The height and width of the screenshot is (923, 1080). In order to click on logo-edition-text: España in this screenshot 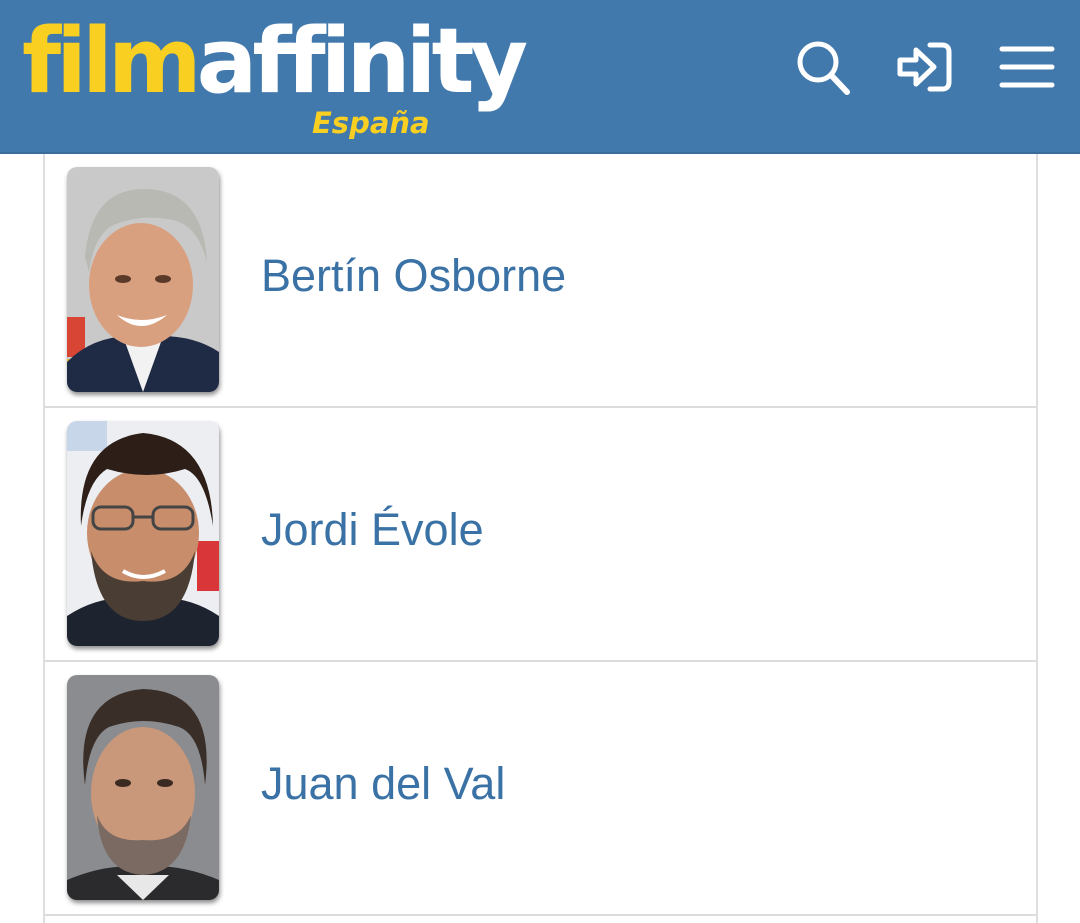, I will do `click(371, 123)`.